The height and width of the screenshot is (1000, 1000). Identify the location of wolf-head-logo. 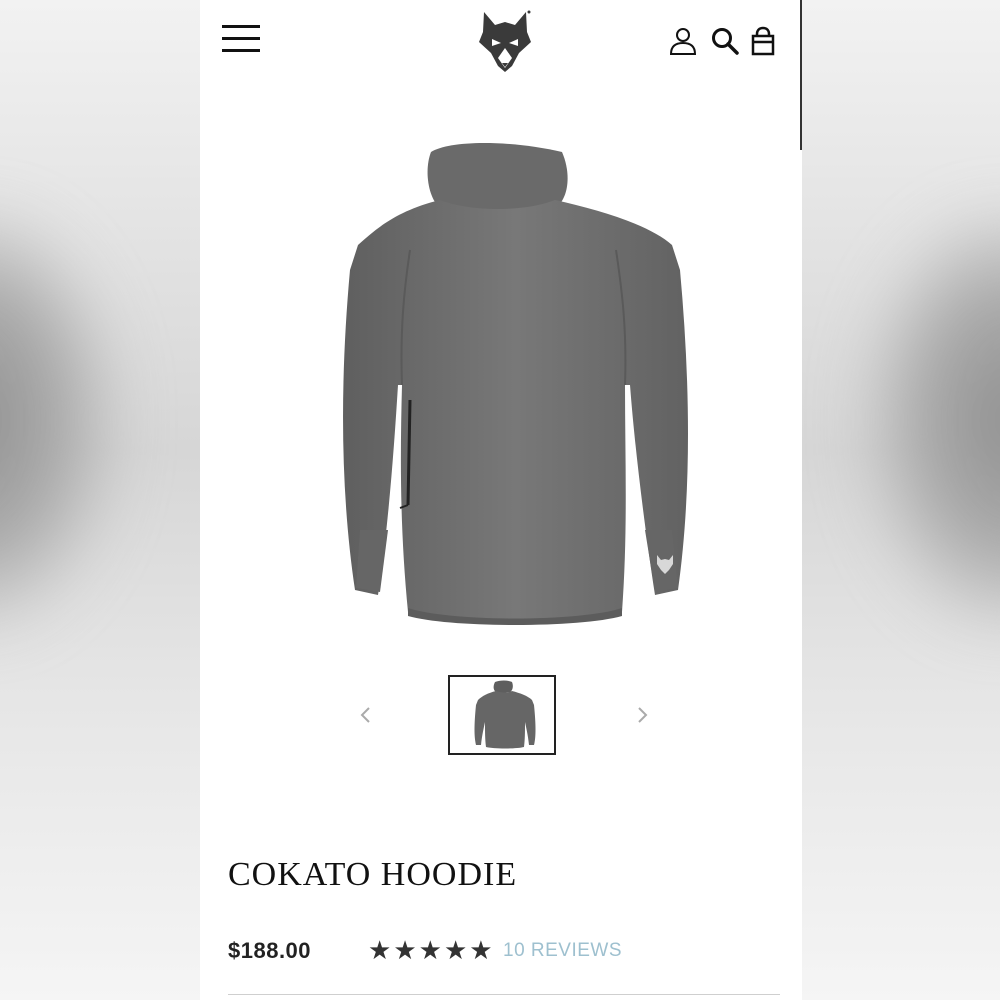
(505, 41).